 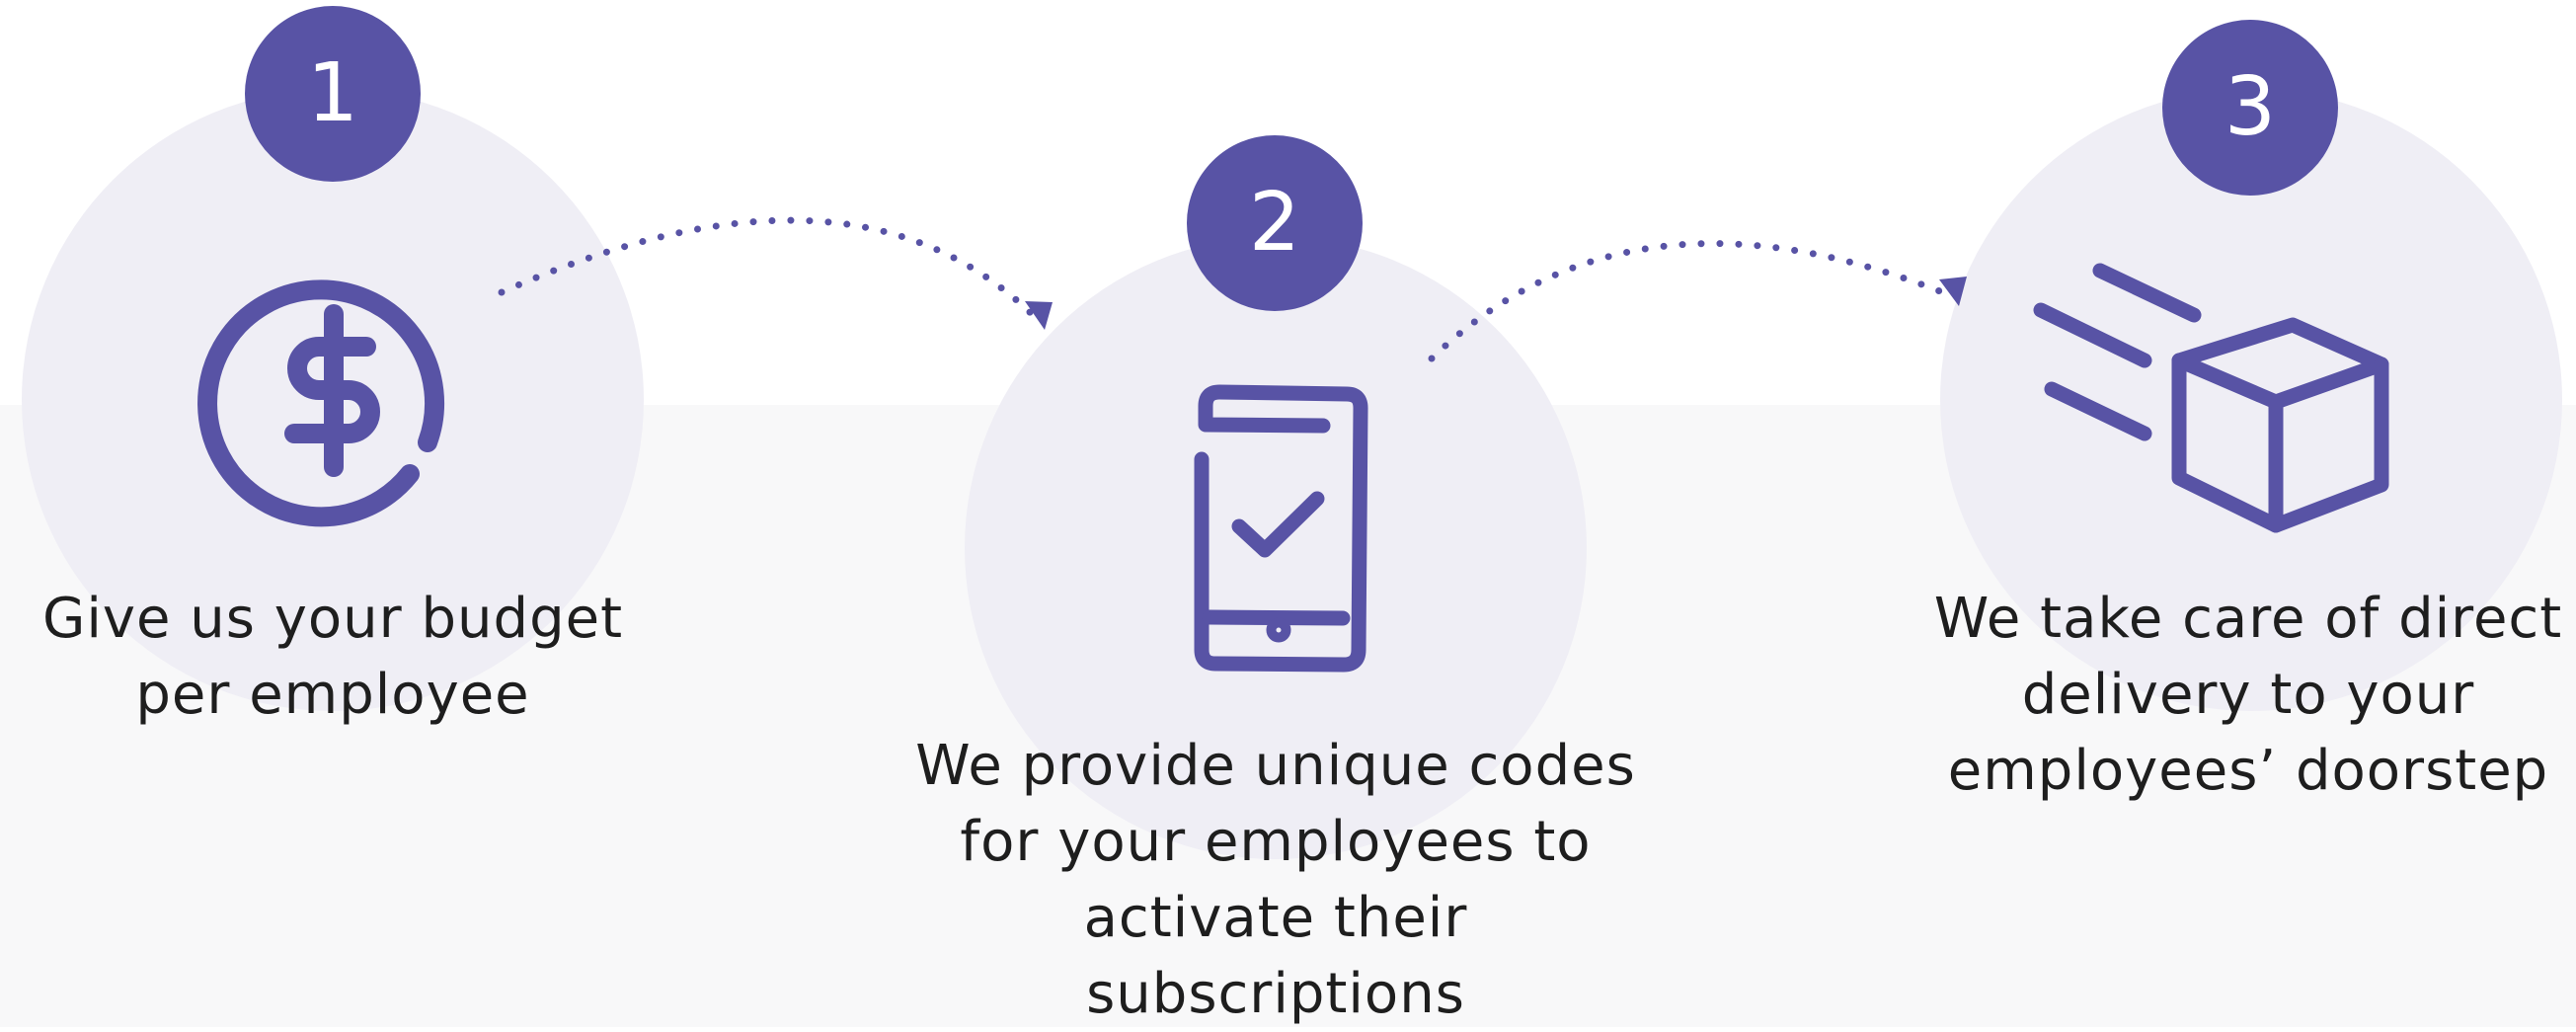 What do you see at coordinates (1276, 842) in the screenshot?
I see `step-2-line-2: for your employees to` at bounding box center [1276, 842].